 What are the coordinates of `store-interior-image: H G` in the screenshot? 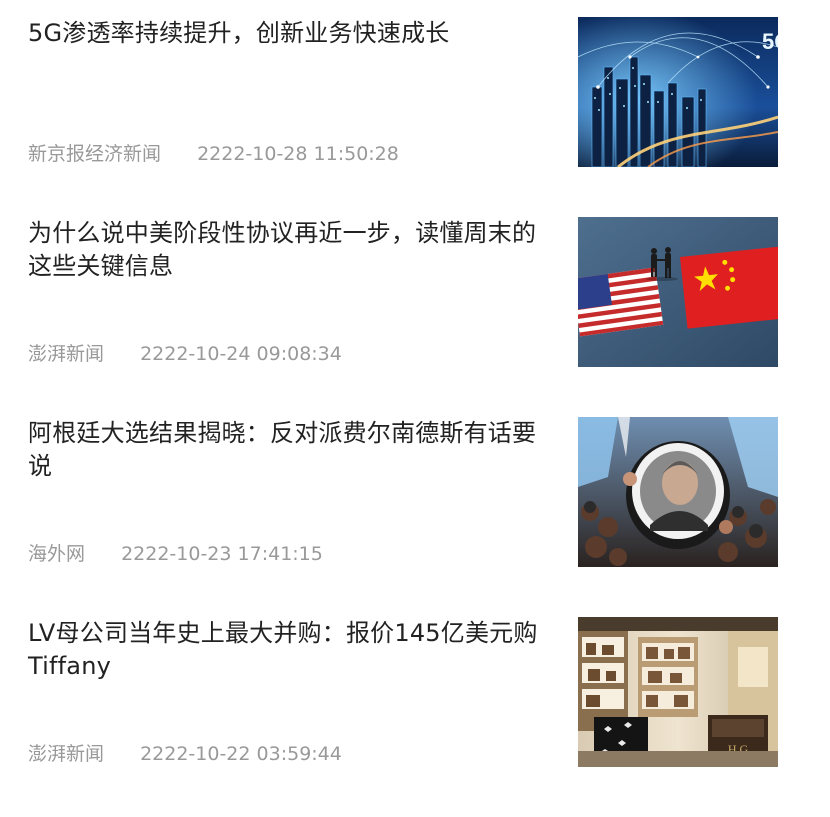 It's located at (678, 692).